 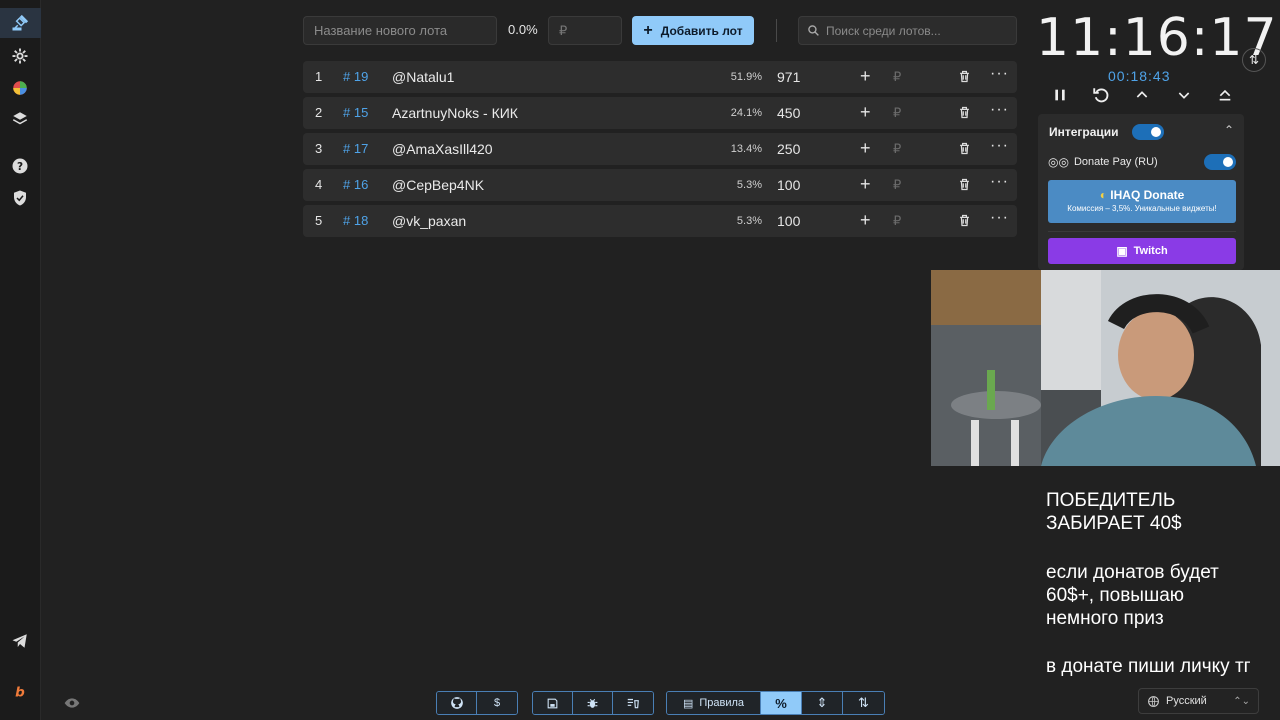 What do you see at coordinates (822, 703) in the screenshot?
I see `compact-view-icon: ⇕` at bounding box center [822, 703].